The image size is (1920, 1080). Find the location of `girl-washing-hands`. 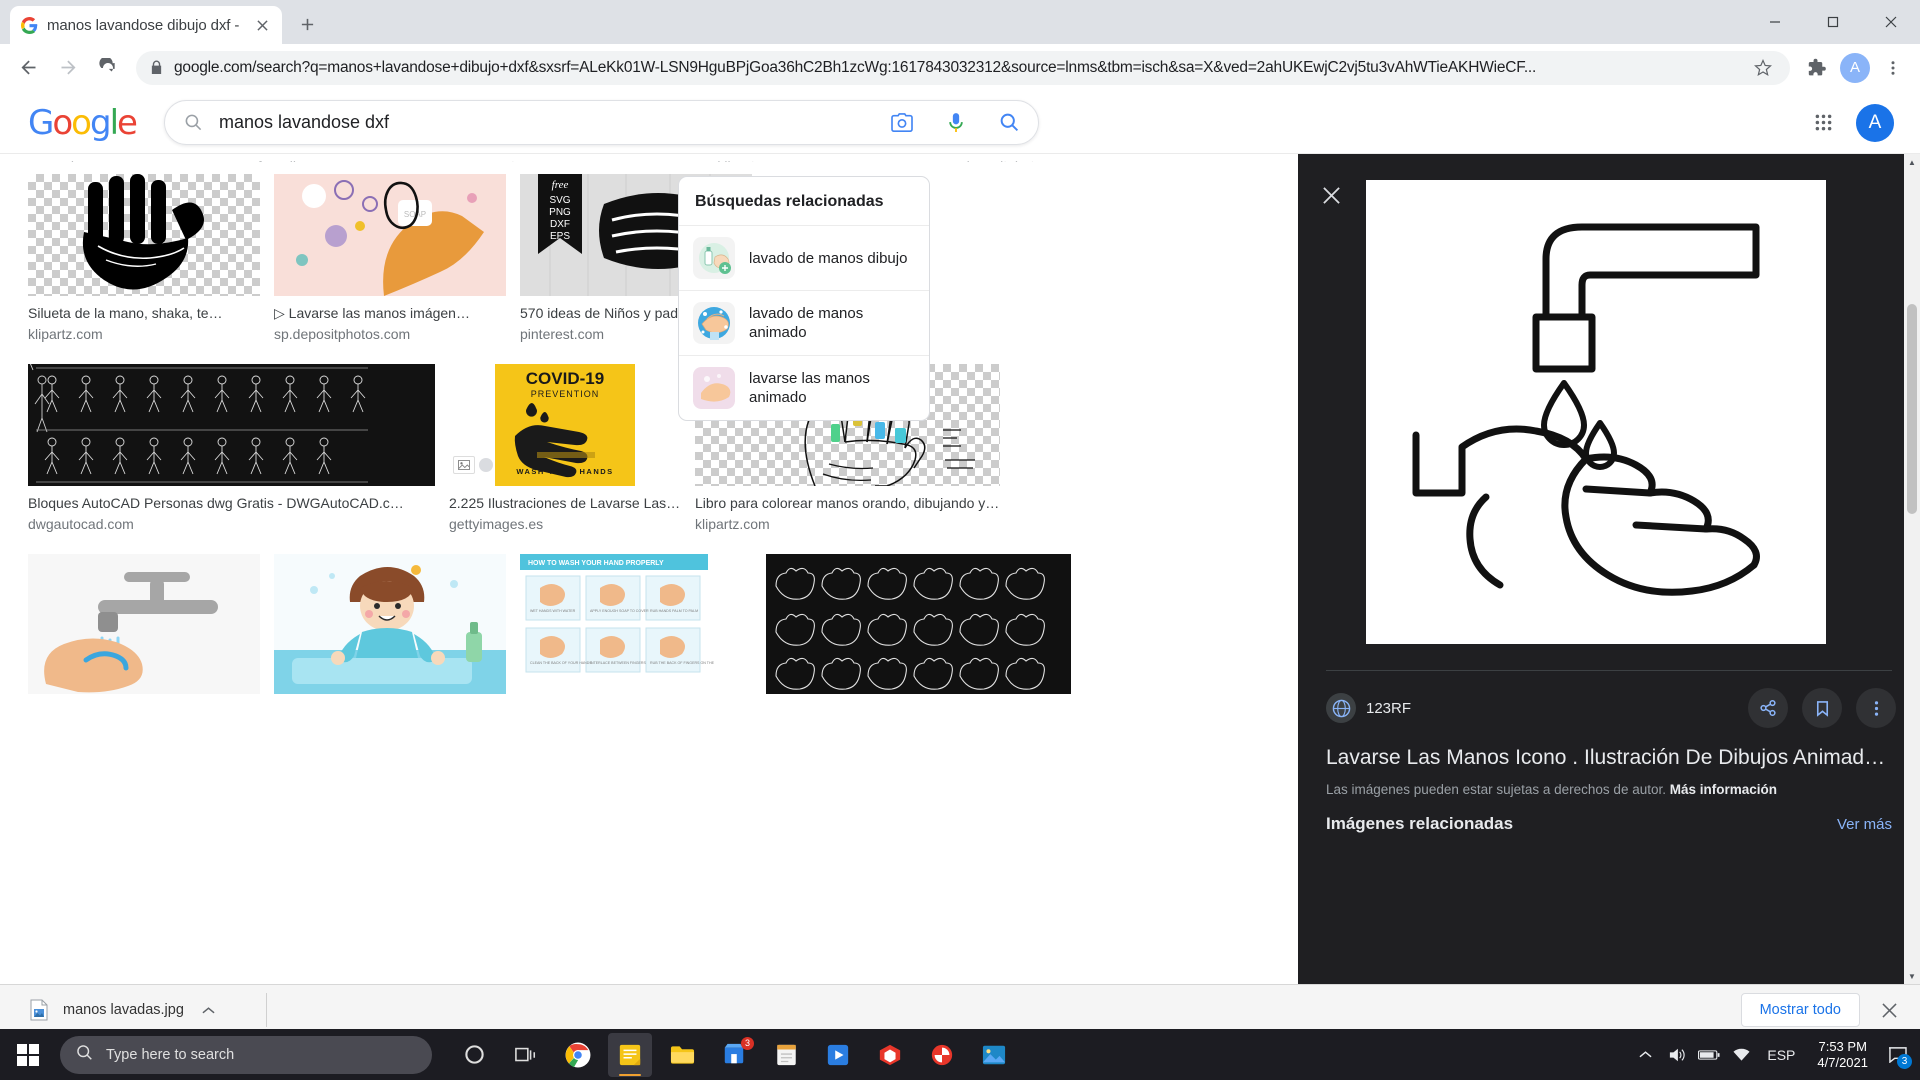

girl-washing-hands is located at coordinates (390, 624).